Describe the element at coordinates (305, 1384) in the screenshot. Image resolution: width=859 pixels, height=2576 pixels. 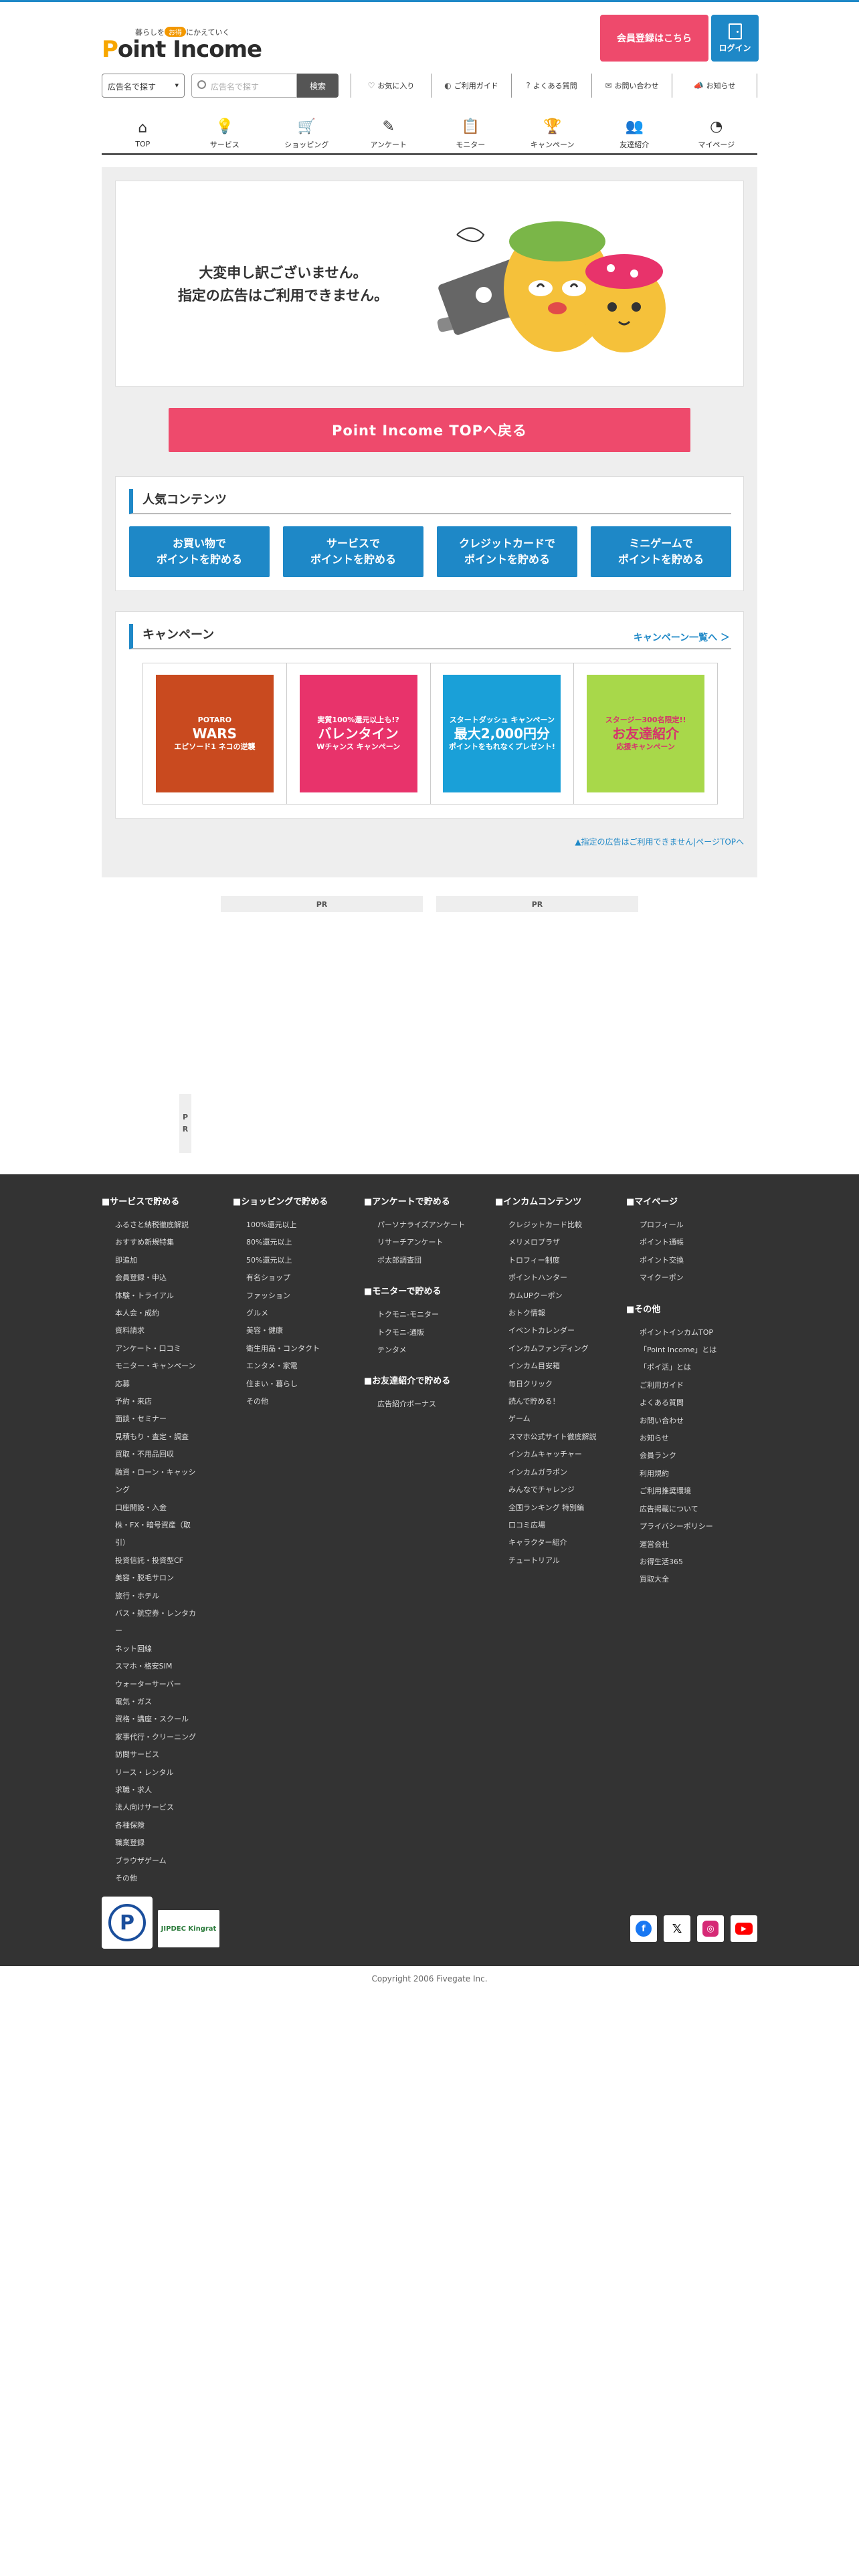
I see `footer-link: 住まい・暮らし` at that location.